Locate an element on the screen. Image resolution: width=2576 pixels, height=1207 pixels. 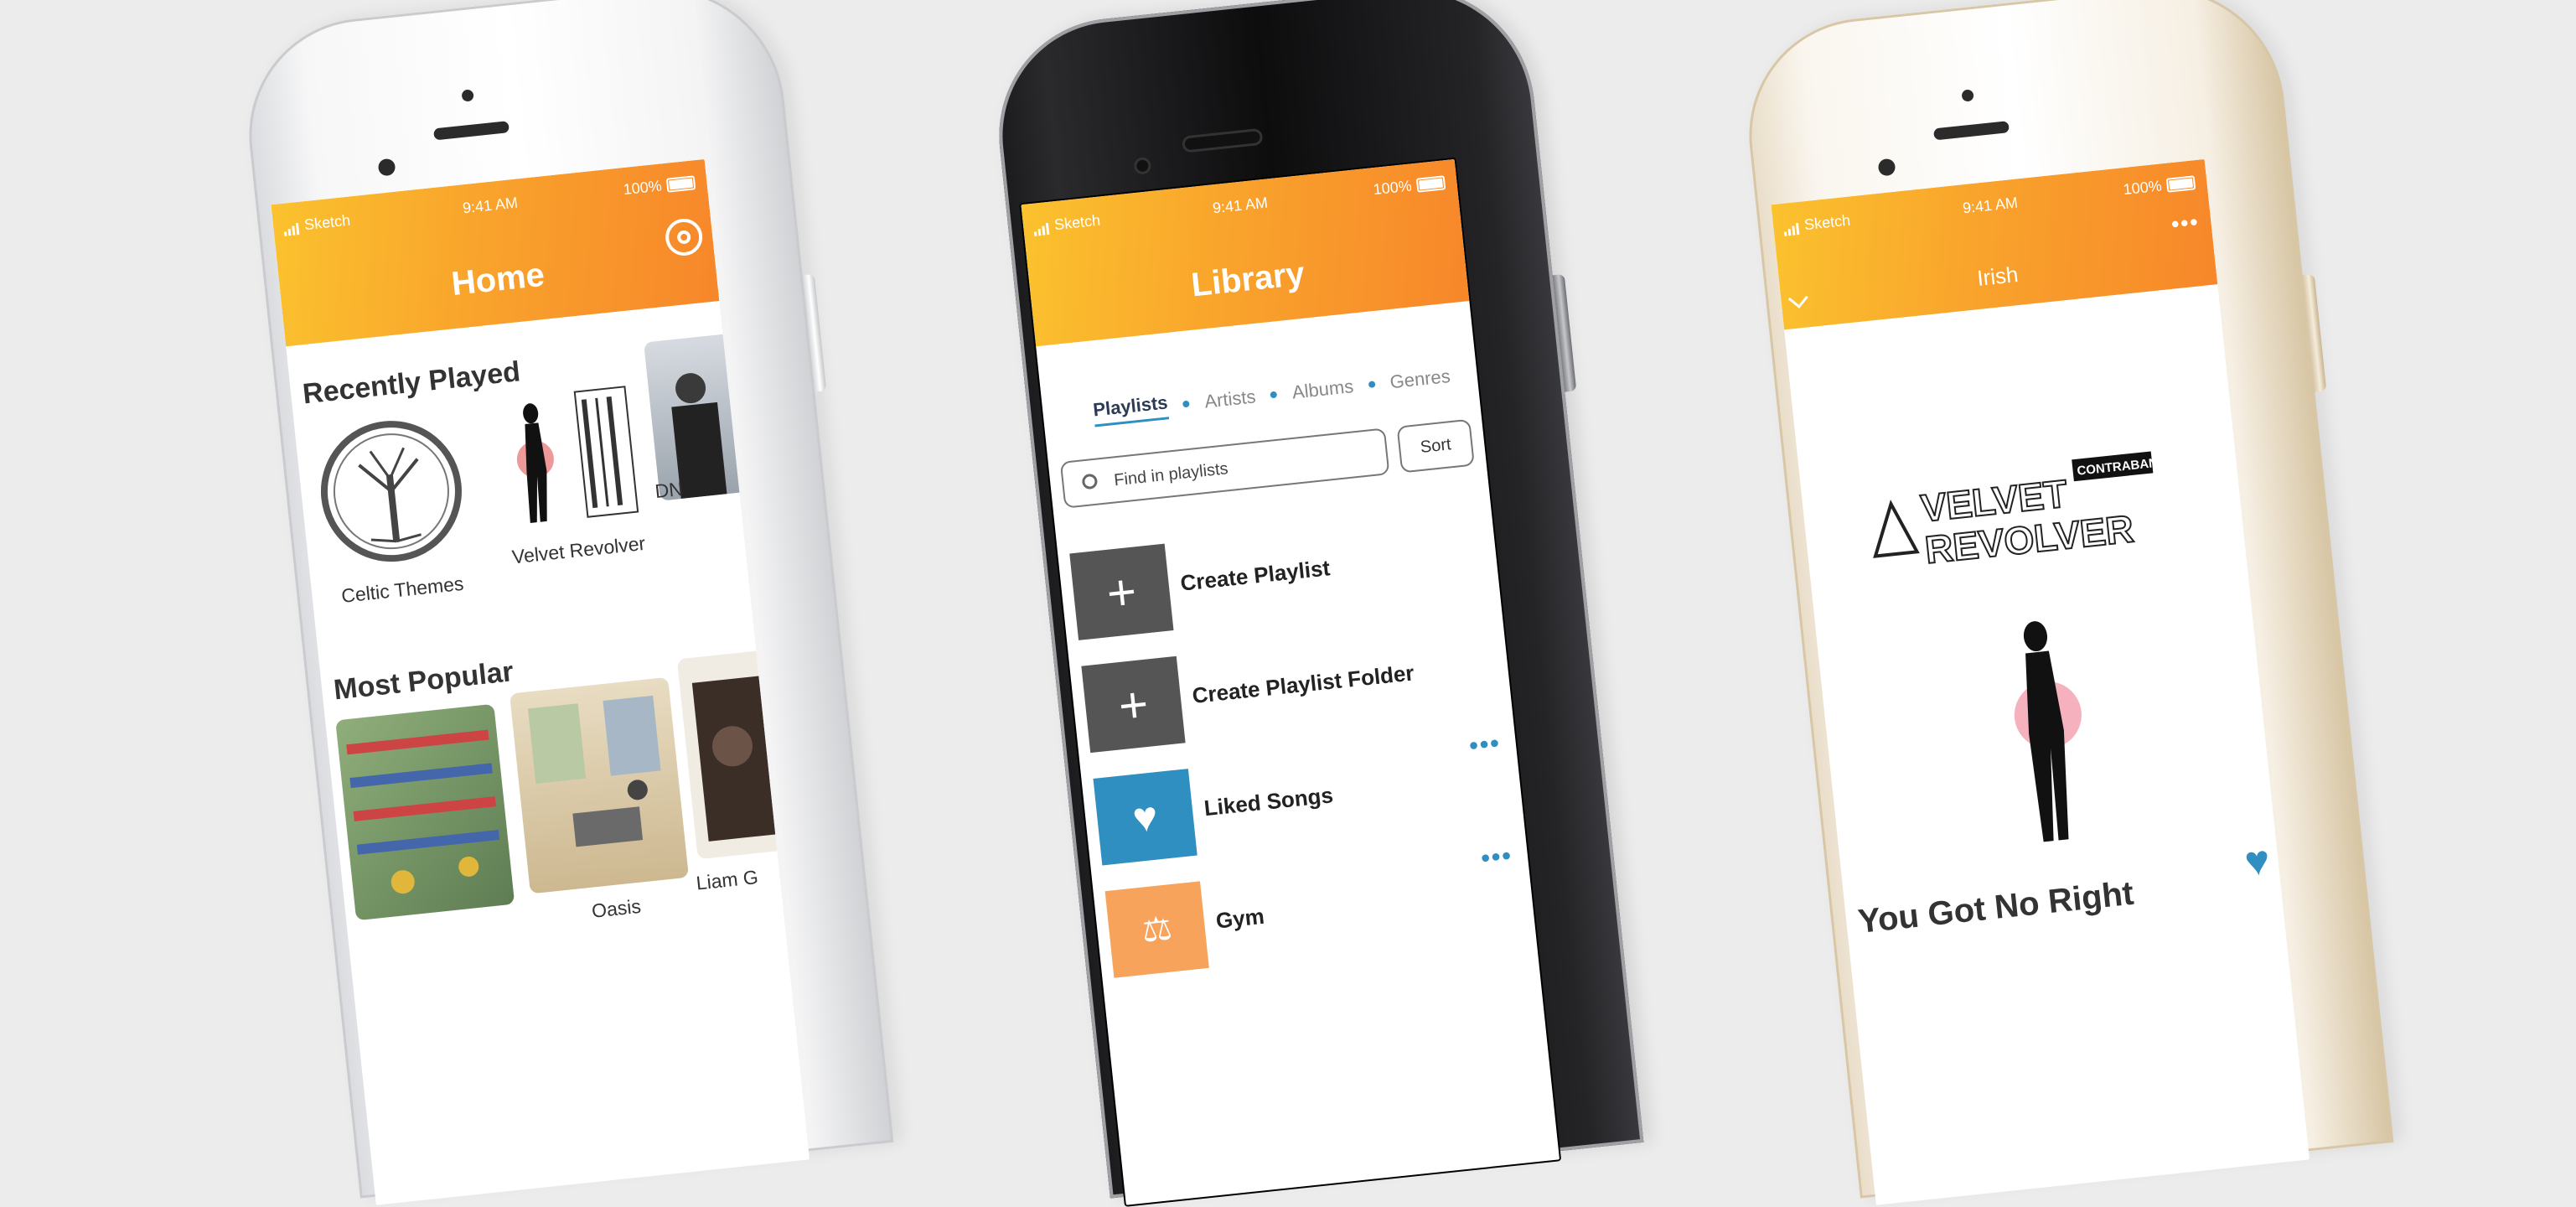
most-popular-title: Most Popular is located at coordinates (423, 681).